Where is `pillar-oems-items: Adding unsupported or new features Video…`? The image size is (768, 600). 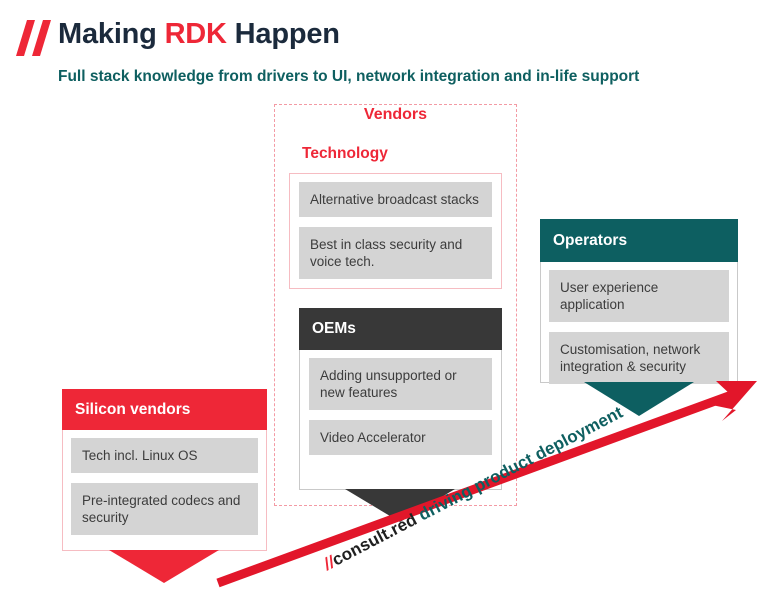
pillar-oems-items: Adding unsupported or new features Video… is located at coordinates (400, 406).